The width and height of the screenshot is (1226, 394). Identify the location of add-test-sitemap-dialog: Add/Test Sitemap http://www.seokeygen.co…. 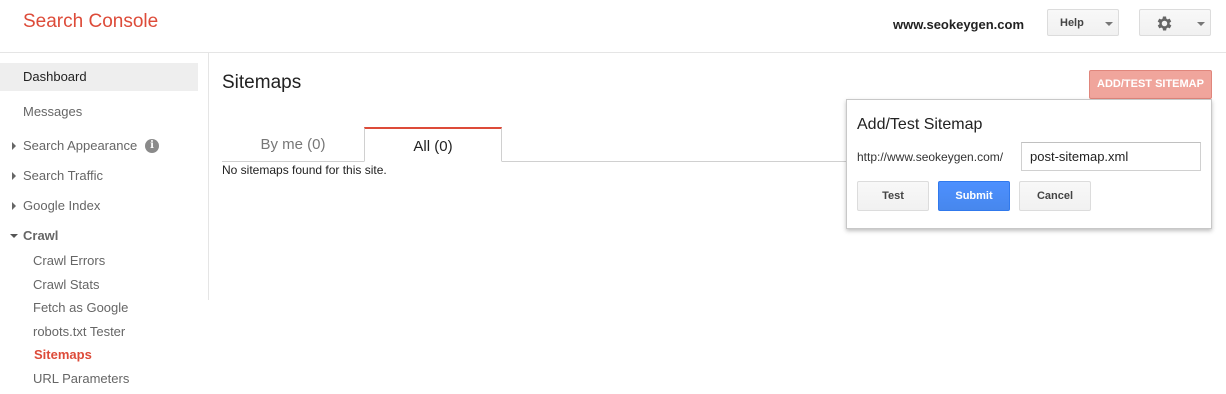
(1029, 164).